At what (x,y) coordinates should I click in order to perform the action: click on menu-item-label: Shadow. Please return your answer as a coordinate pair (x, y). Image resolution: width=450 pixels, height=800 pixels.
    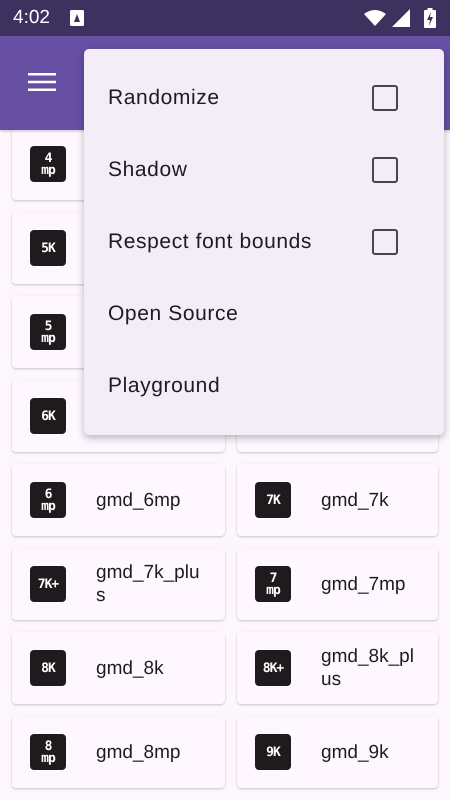
    Looking at the image, I should click on (148, 170).